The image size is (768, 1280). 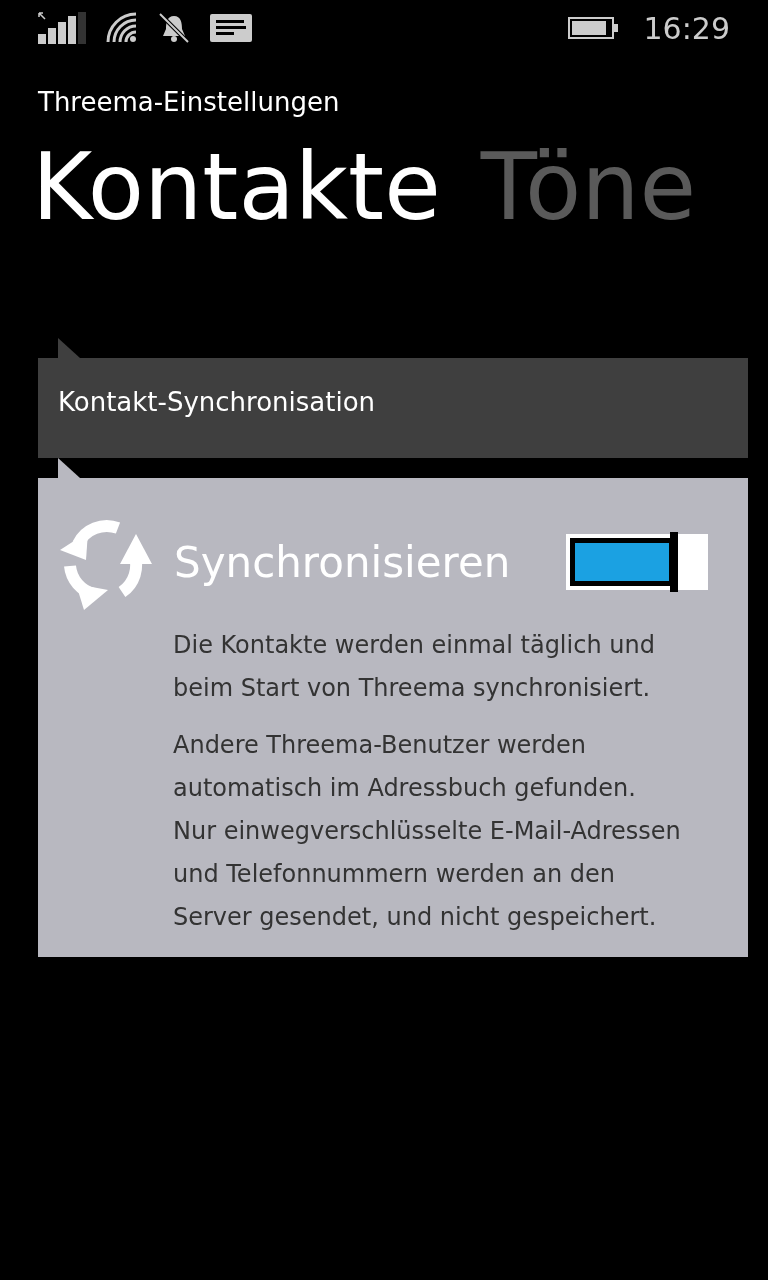 What do you see at coordinates (236, 188) in the screenshot?
I see `pivot-header: Kontakte` at bounding box center [236, 188].